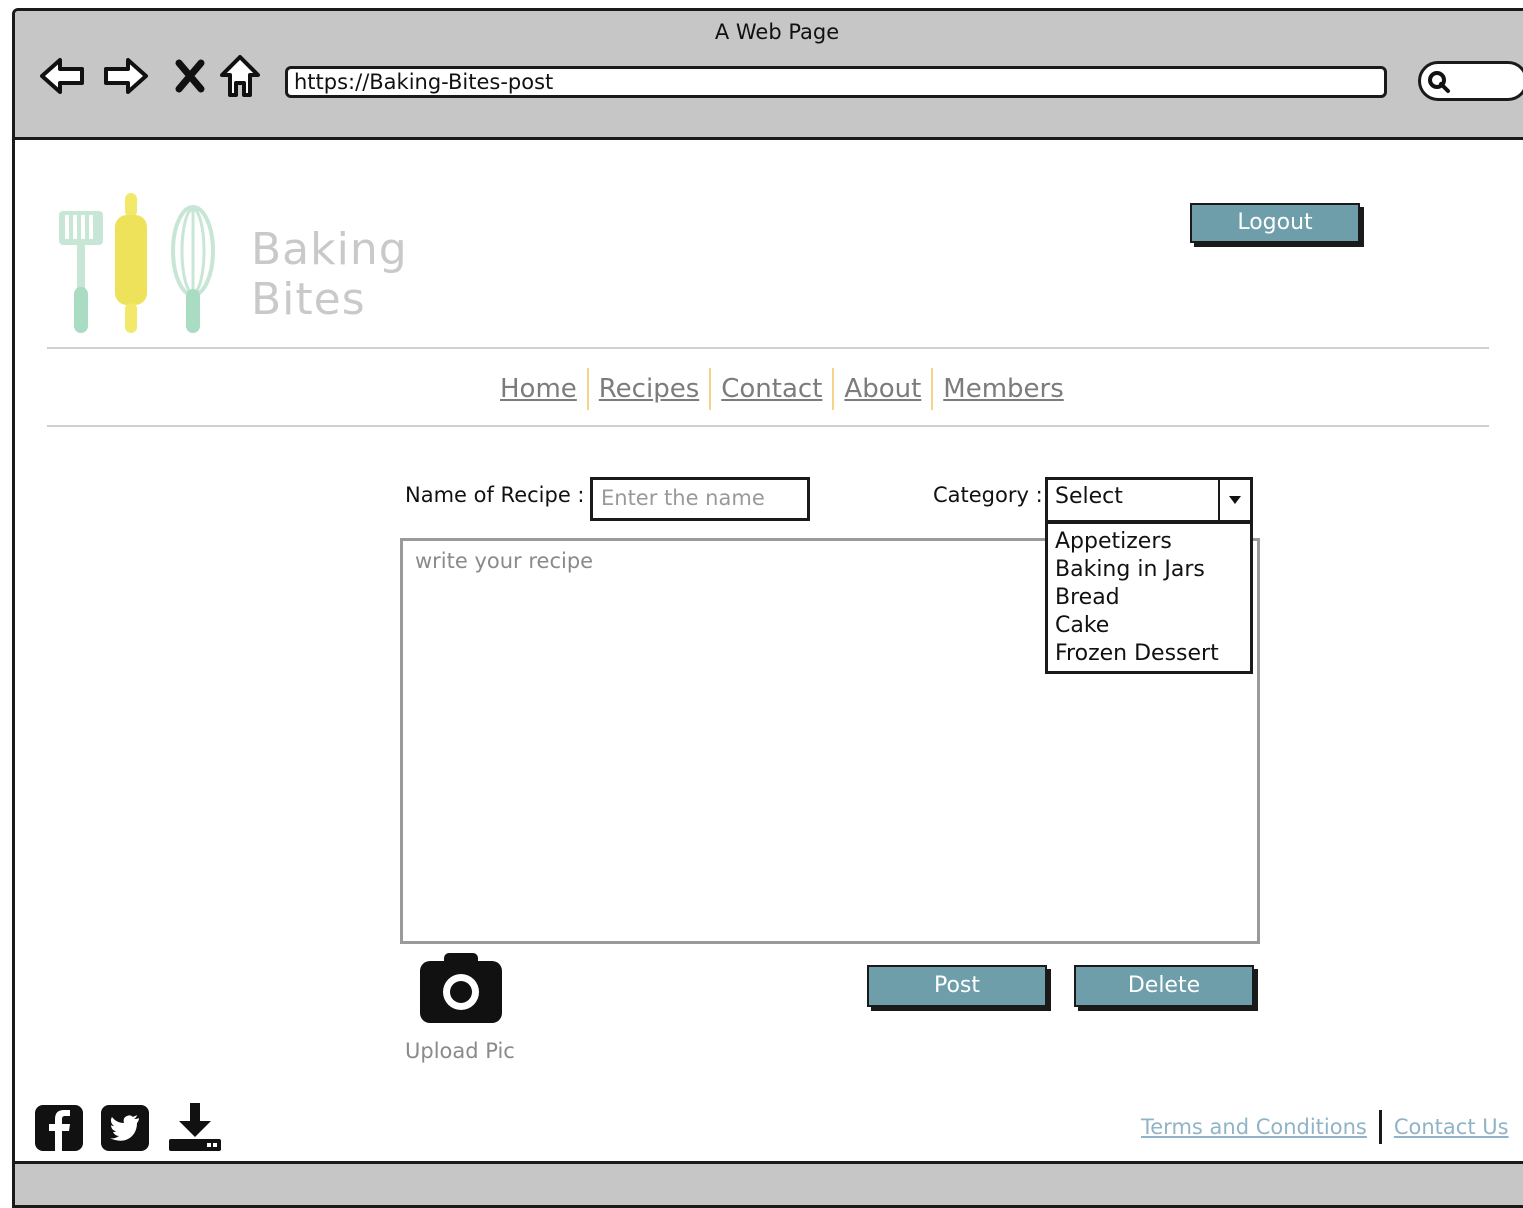 Image resolution: width=1523 pixels, height=1208 pixels. I want to click on logo-line-1: Baking, so click(329, 249).